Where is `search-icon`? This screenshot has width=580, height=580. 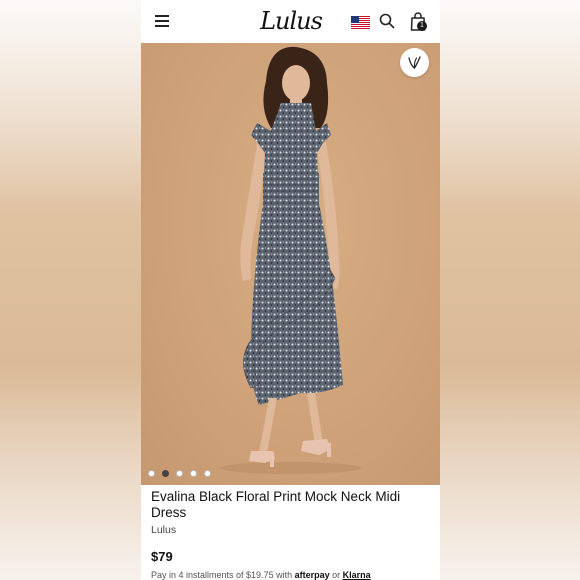
search-icon is located at coordinates (387, 21).